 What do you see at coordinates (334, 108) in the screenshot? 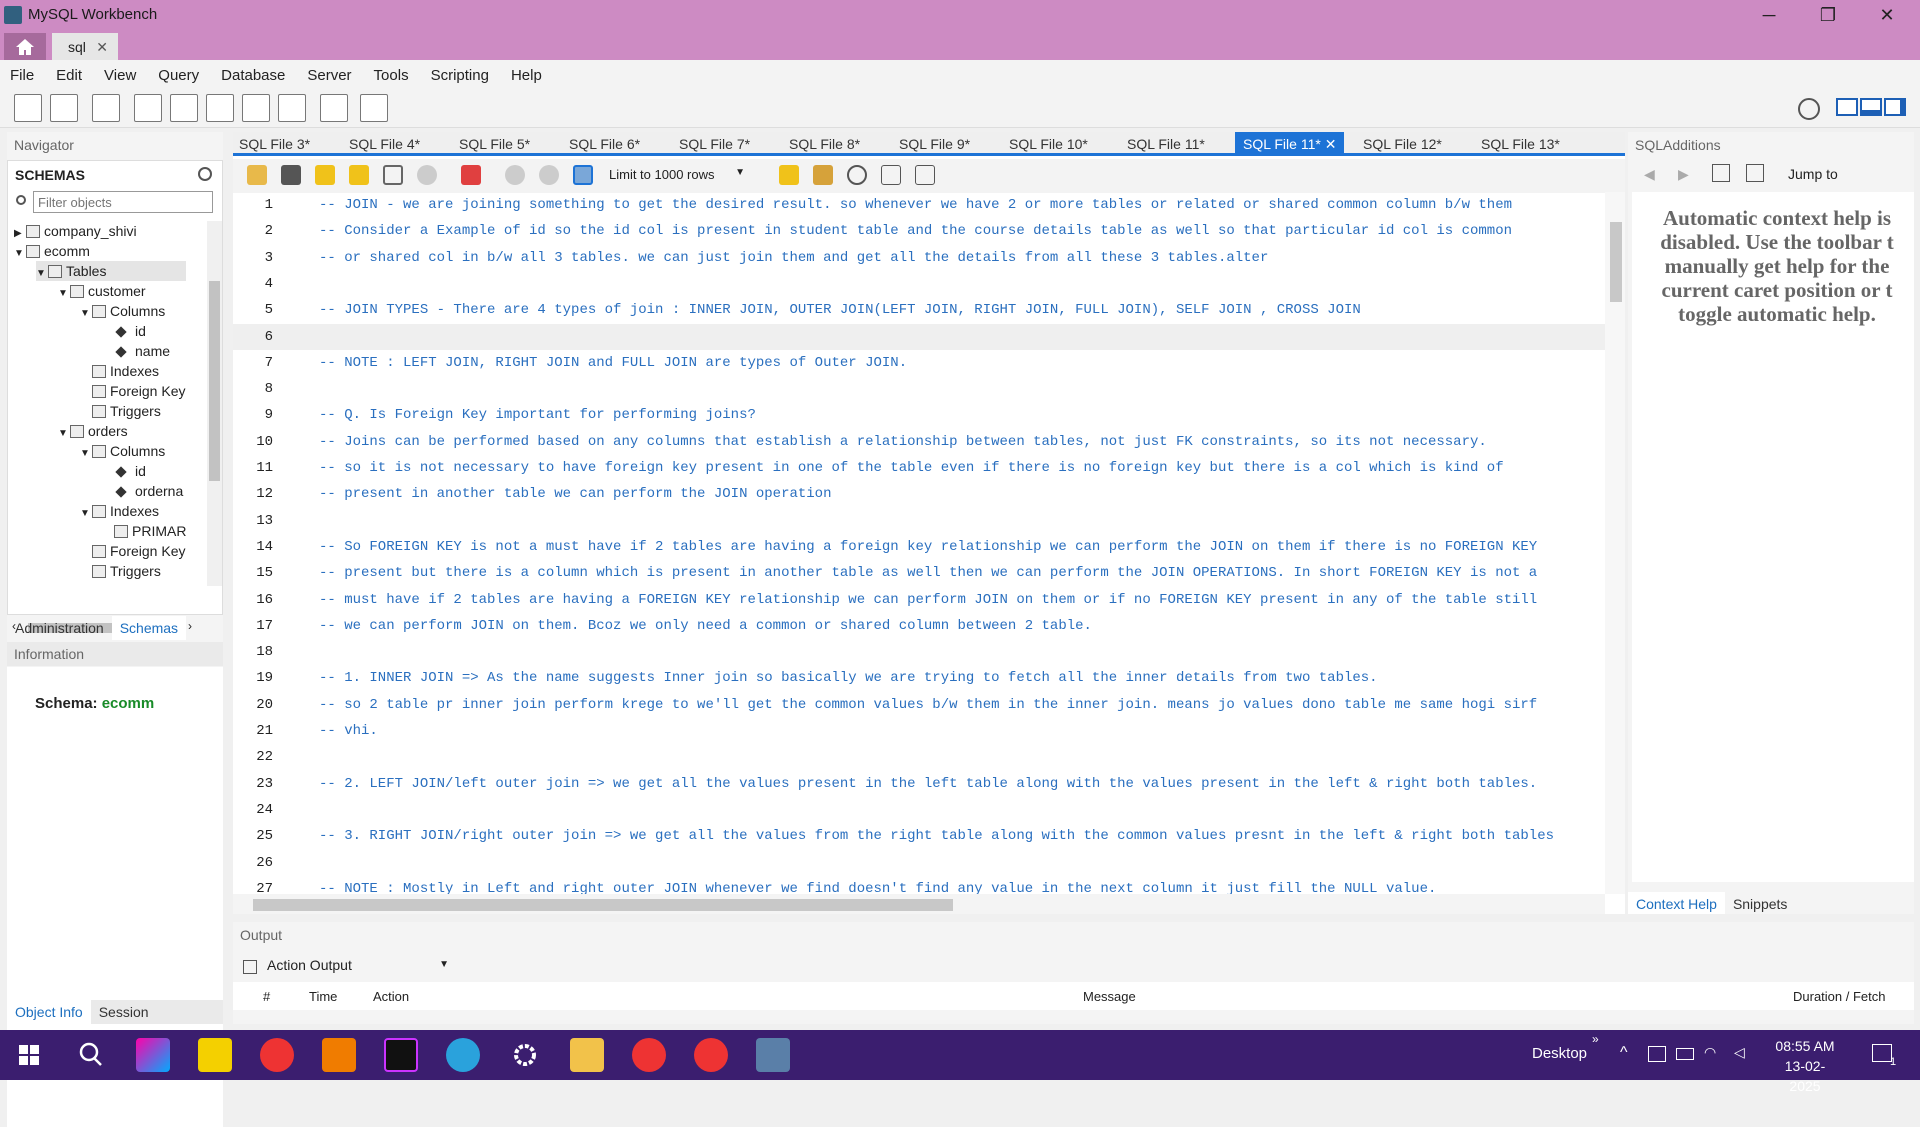
I see `search-table-data-icon` at bounding box center [334, 108].